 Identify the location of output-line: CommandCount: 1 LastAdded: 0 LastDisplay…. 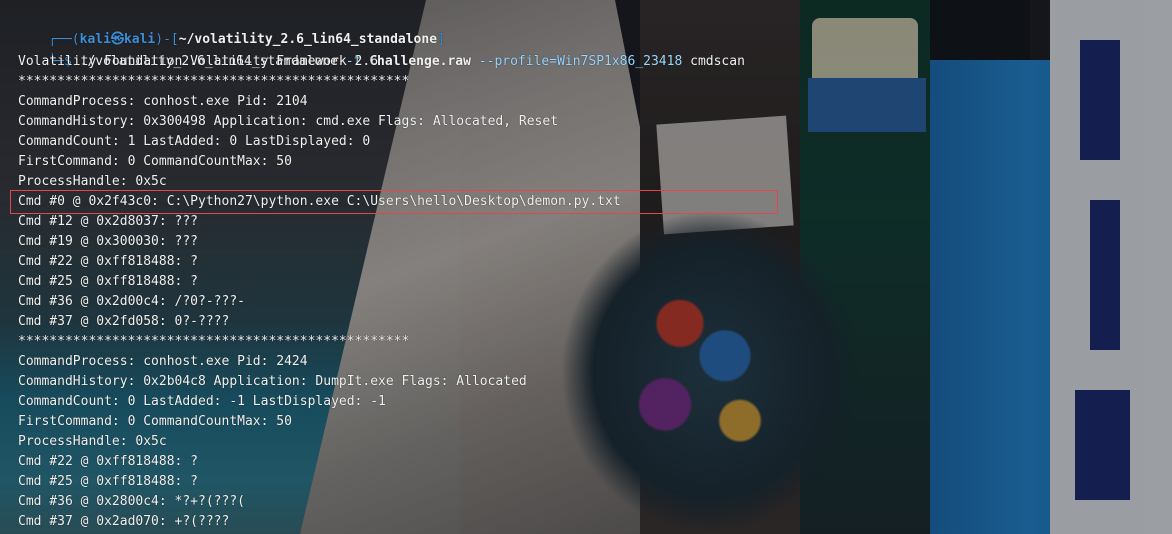
(194, 141).